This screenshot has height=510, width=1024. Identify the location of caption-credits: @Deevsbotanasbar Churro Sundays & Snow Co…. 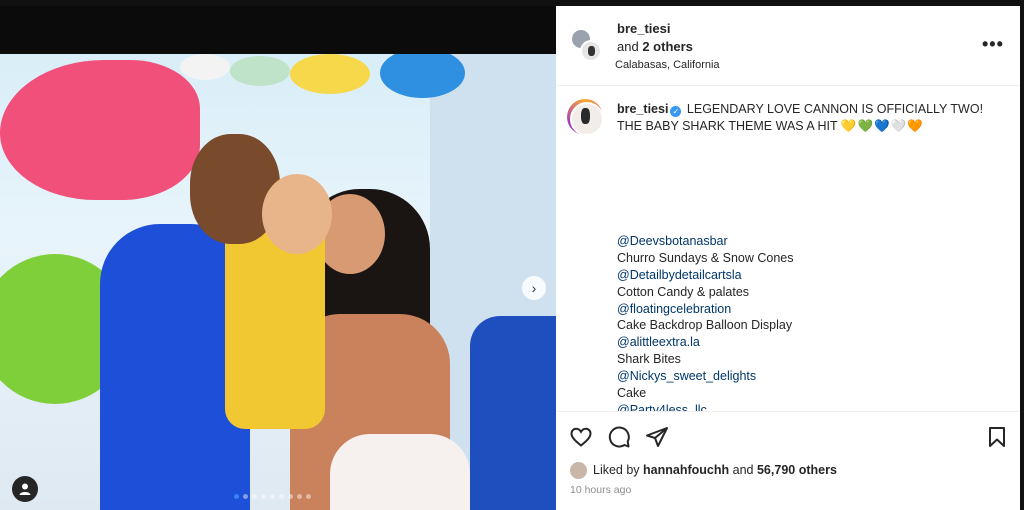
(813, 322).